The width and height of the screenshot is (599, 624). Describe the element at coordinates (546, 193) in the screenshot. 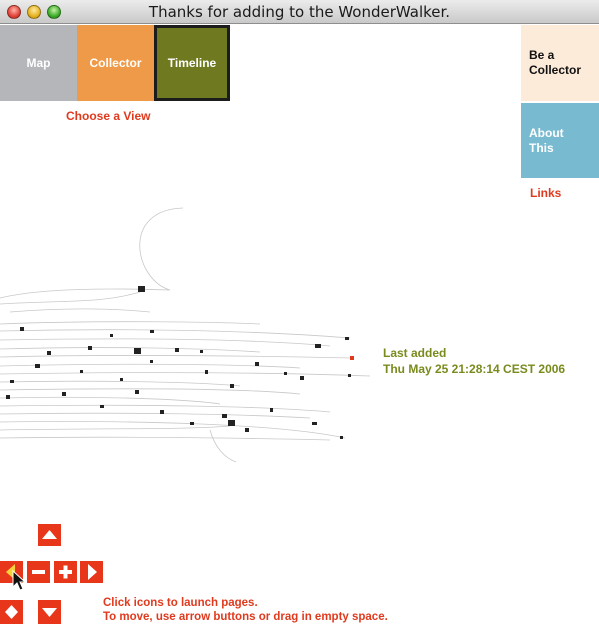

I see `links-caption: Links` at that location.